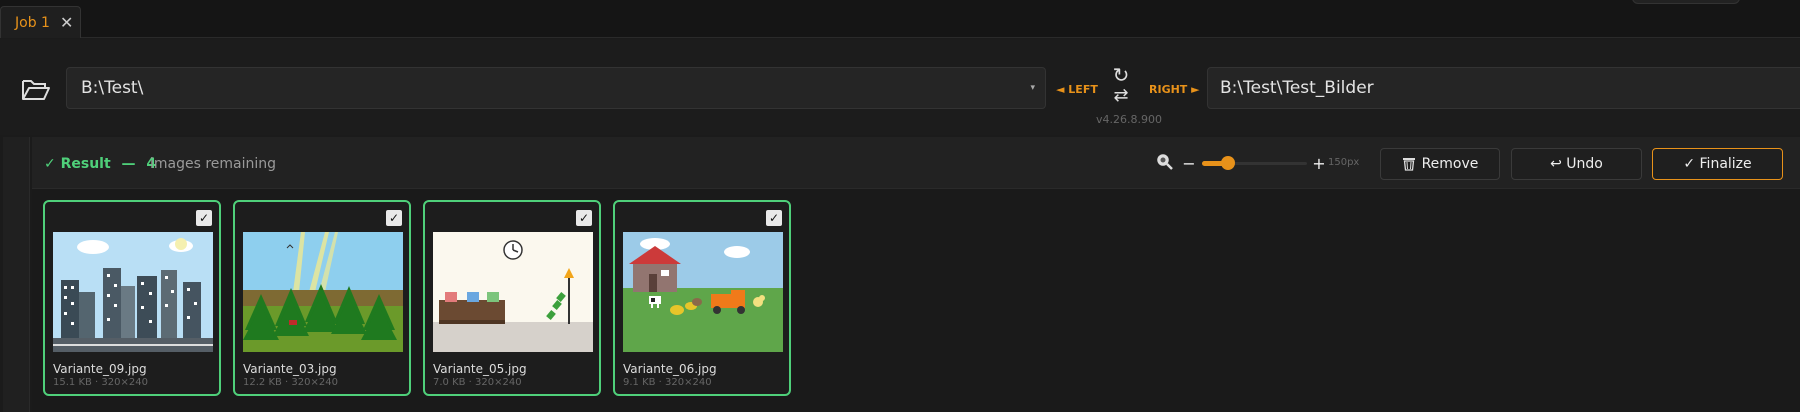 This screenshot has width=1800, height=412. I want to click on image-card: ✓ Variante_05.jpg 7.0 KB · 320×240, so click(512, 298).